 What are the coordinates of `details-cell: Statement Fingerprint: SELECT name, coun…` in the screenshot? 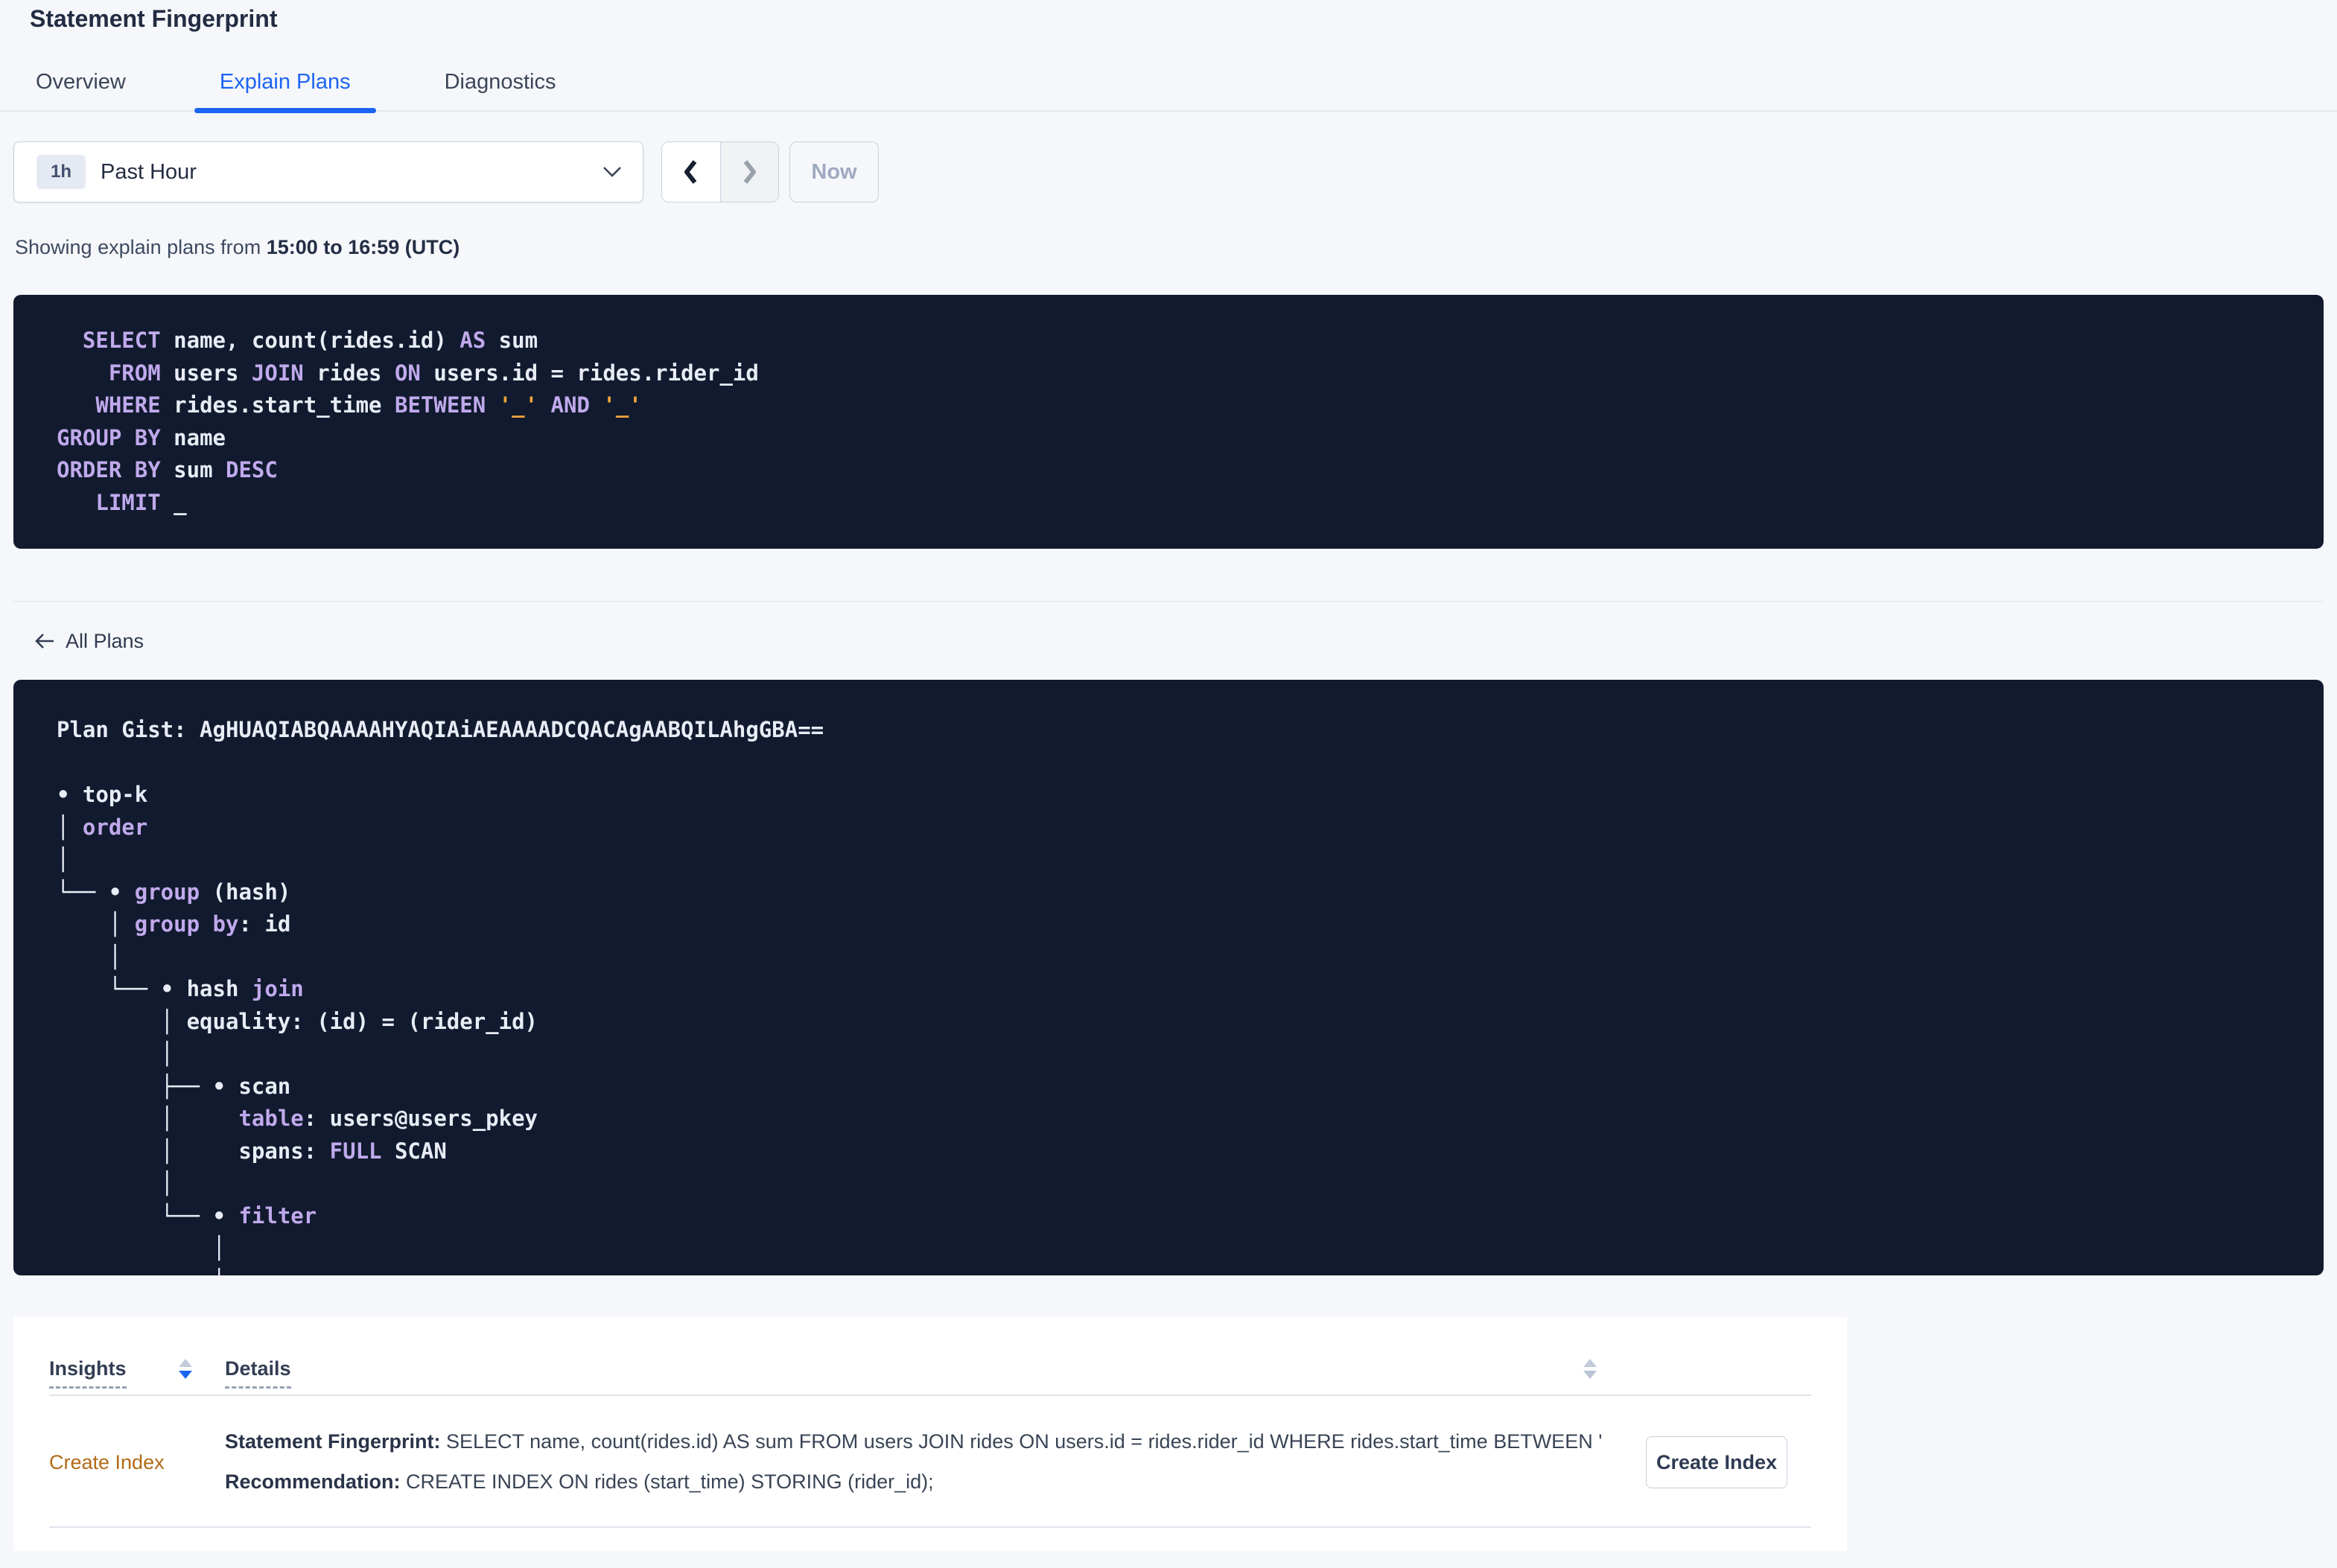 It's located at (913, 1461).